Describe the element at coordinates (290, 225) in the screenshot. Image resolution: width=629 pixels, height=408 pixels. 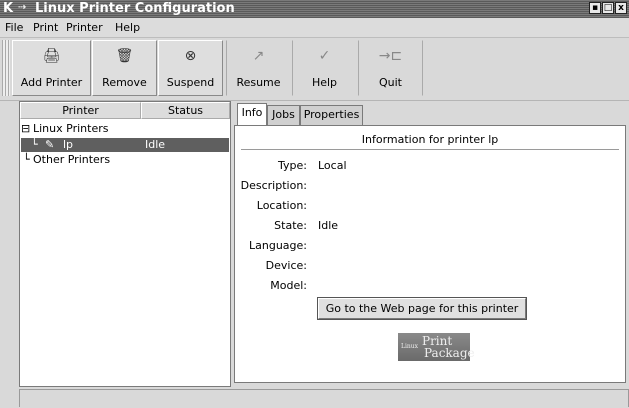
I see `state-label: State:` at that location.